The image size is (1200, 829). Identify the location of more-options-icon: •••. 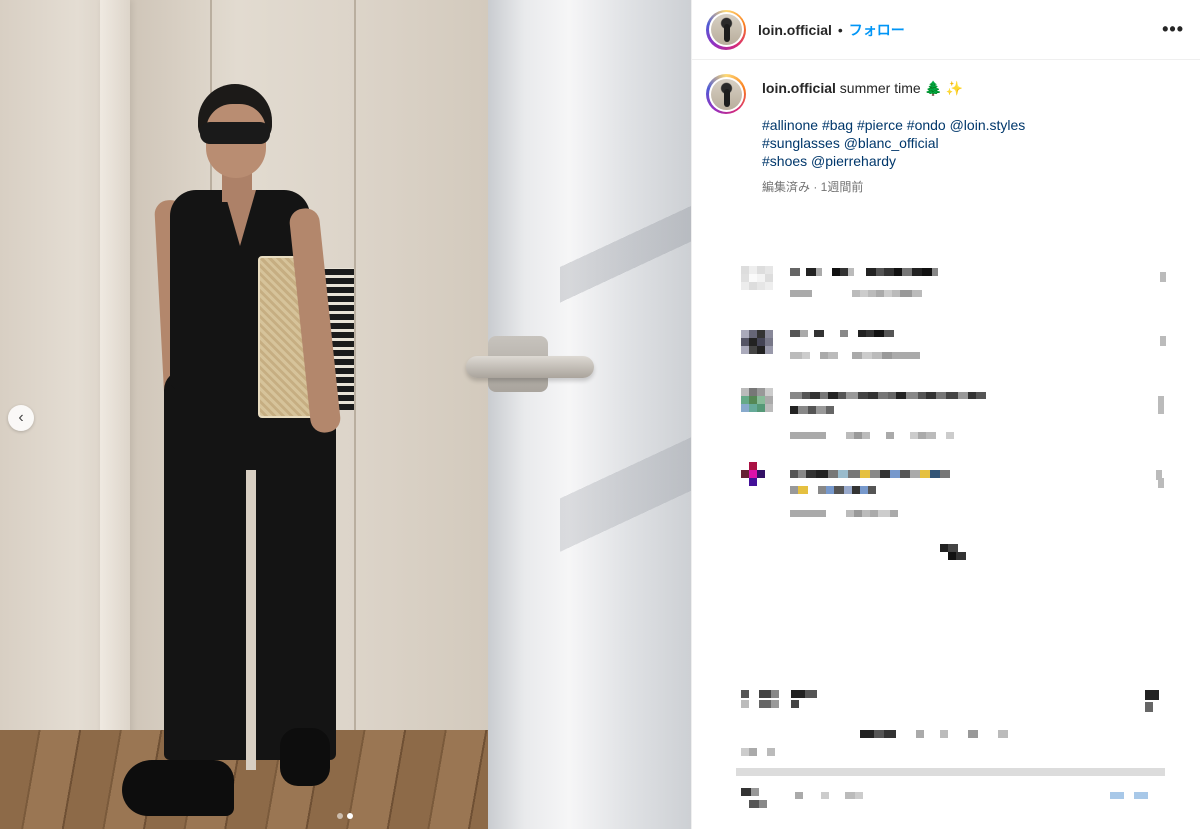
(1173, 29).